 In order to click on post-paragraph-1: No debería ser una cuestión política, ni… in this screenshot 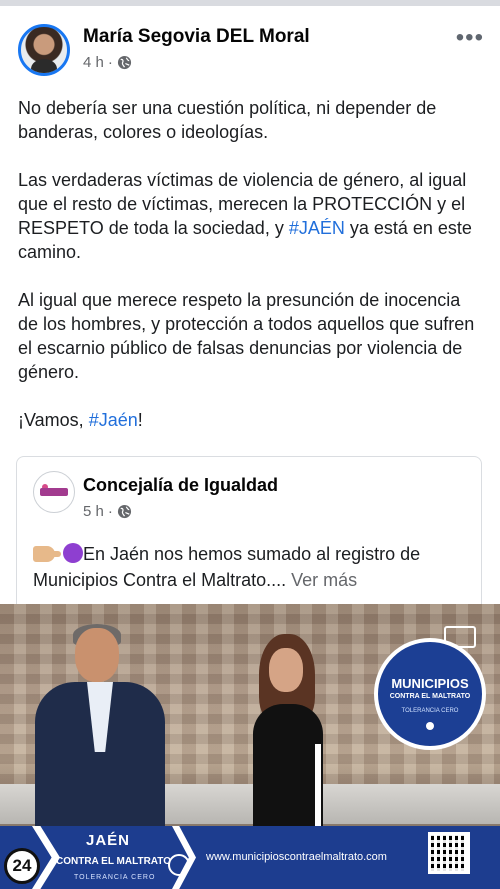, I will do `click(227, 120)`.